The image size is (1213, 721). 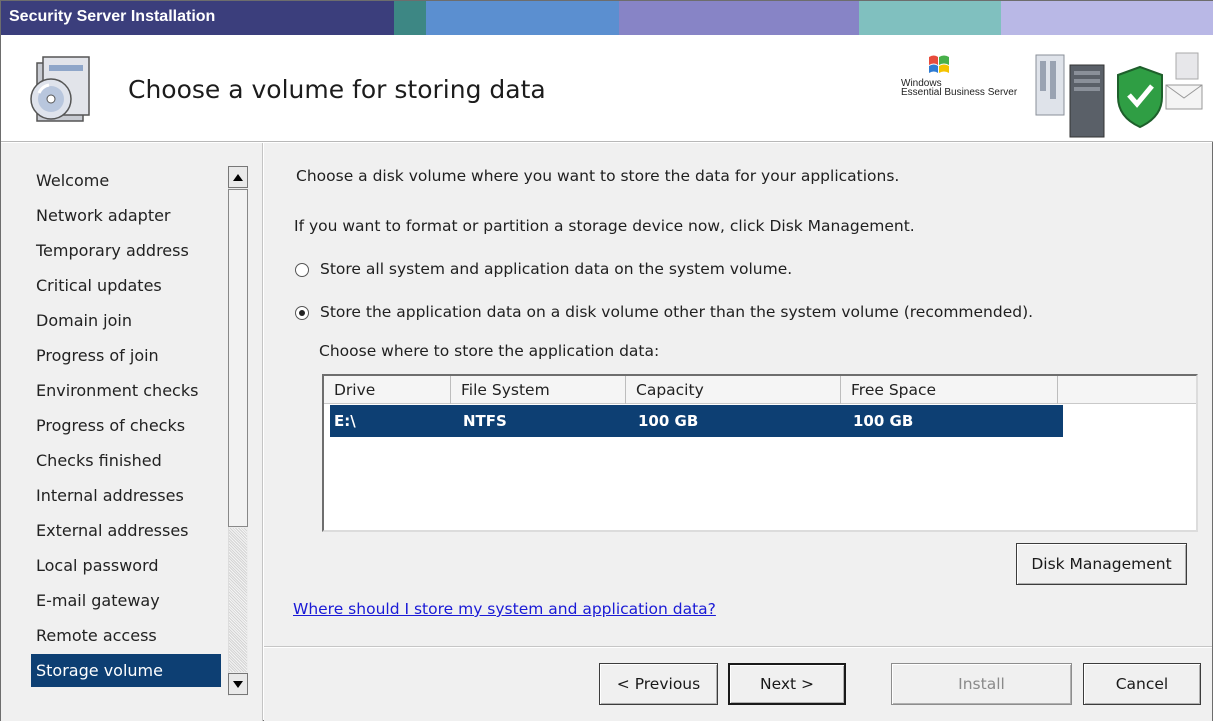 What do you see at coordinates (126, 320) in the screenshot?
I see `step-domain-join: Domain join` at bounding box center [126, 320].